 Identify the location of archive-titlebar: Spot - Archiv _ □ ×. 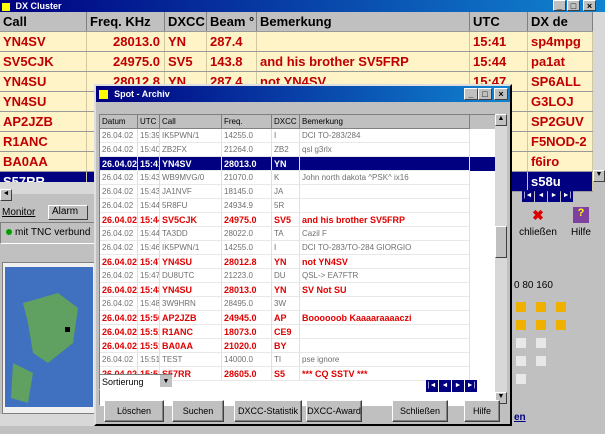
(303, 94).